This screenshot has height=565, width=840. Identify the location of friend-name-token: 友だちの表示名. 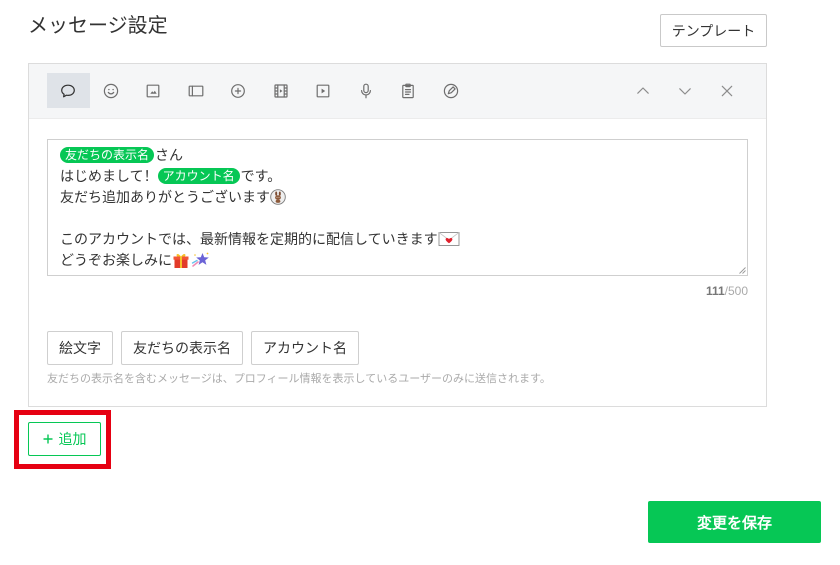
(107, 155).